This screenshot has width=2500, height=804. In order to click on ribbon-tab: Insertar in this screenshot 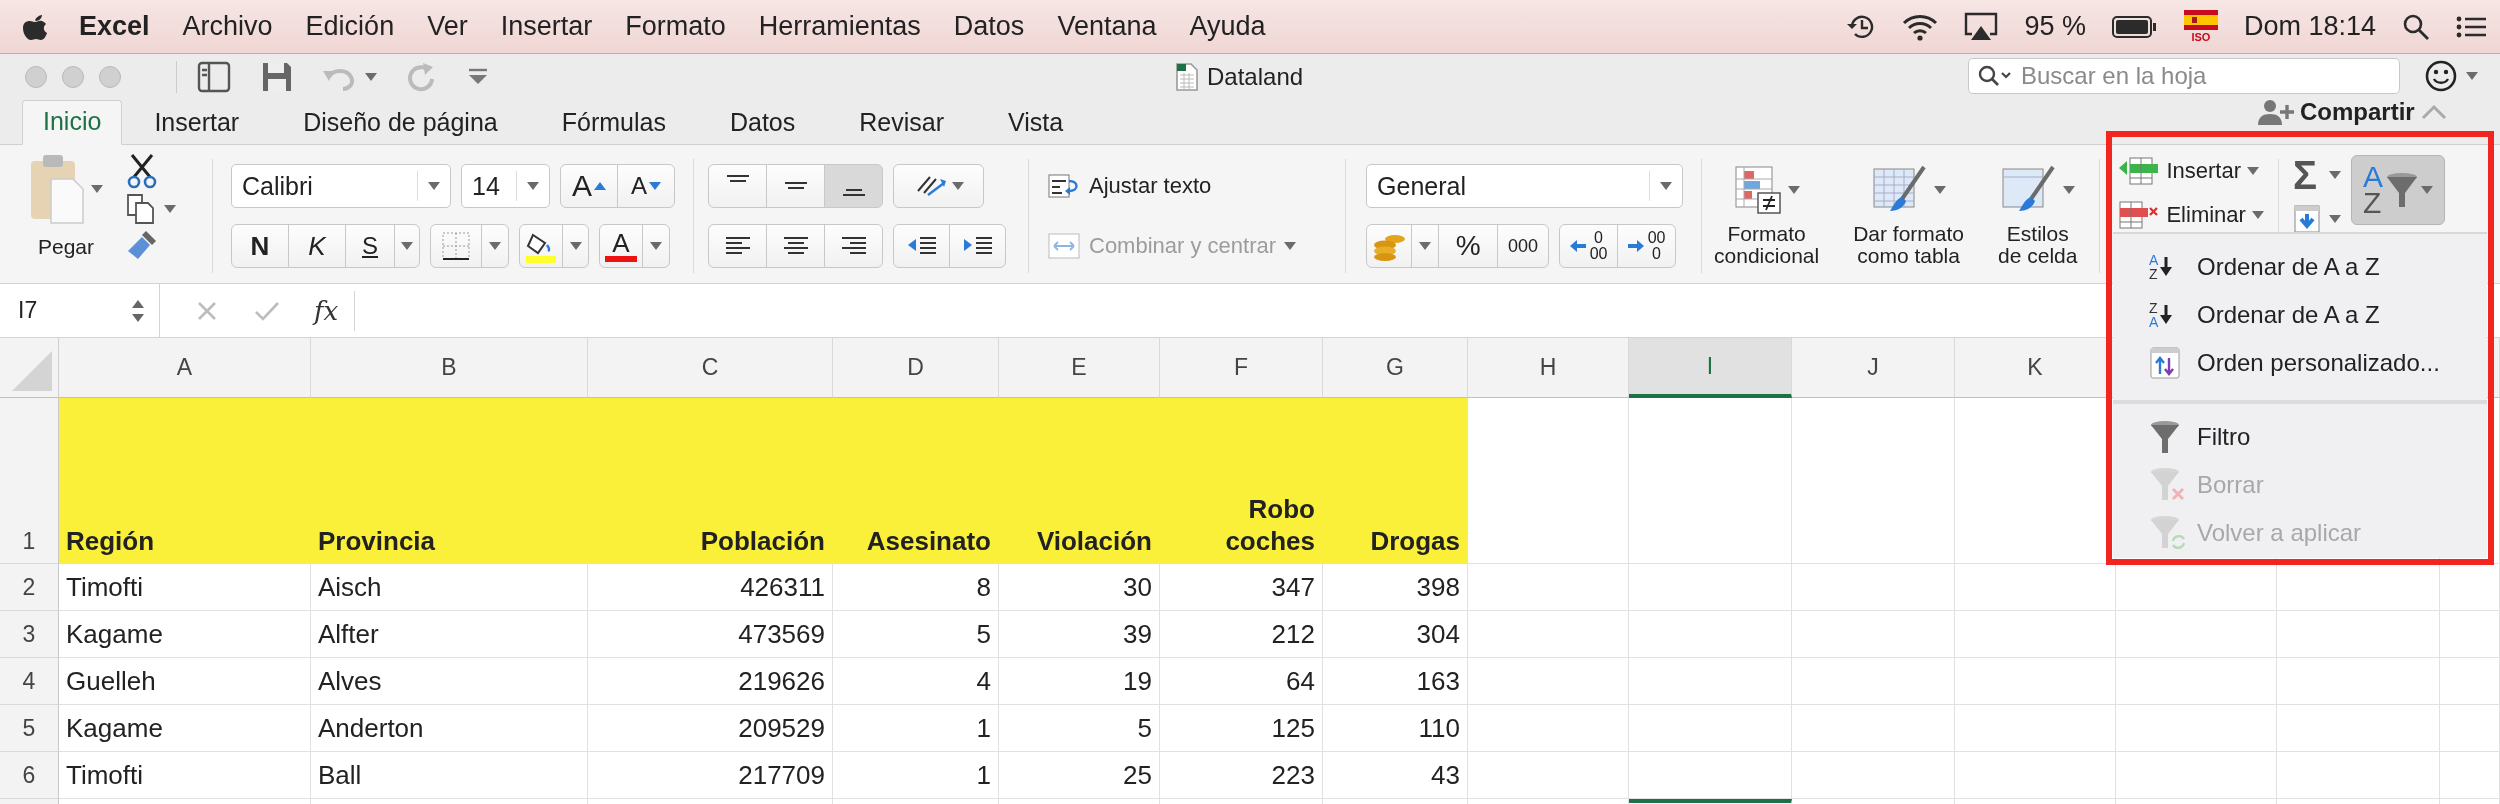, I will do `click(197, 123)`.